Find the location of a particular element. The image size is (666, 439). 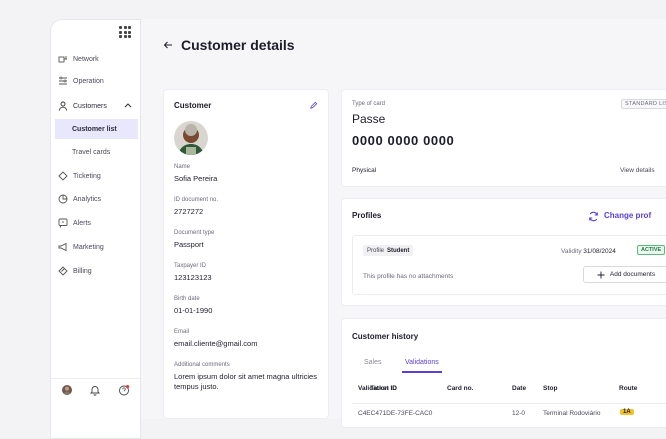

field-value-email: email.cliente@gmail.com is located at coordinates (216, 343).